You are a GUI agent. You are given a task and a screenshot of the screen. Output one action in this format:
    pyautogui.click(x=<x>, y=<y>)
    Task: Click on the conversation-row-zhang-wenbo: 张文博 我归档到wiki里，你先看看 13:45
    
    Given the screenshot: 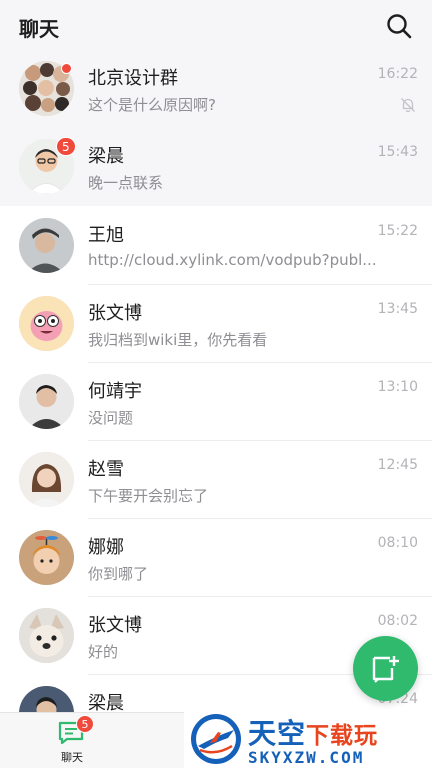 What is the action you would take?
    pyautogui.click(x=216, y=324)
    